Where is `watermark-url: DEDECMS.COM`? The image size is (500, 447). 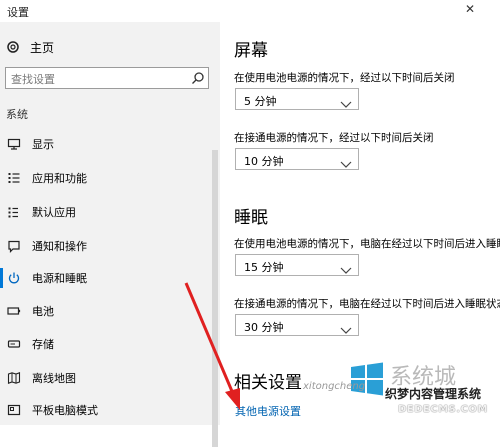
watermark-url: DEDECMS.COM is located at coordinates (443, 409).